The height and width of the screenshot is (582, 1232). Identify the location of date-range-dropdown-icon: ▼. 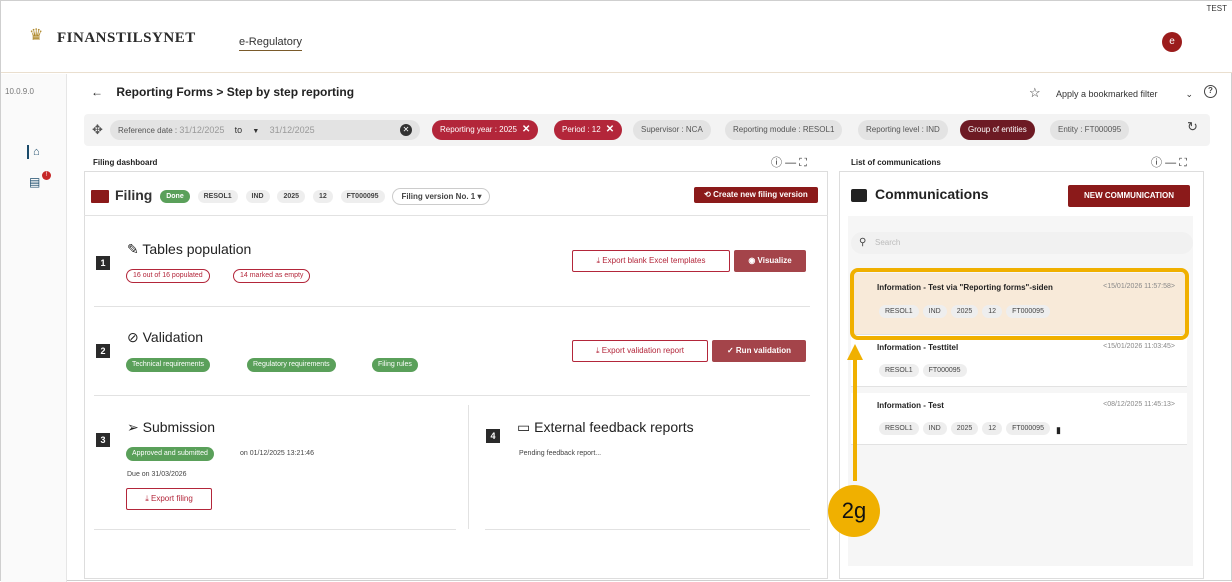
(255, 131).